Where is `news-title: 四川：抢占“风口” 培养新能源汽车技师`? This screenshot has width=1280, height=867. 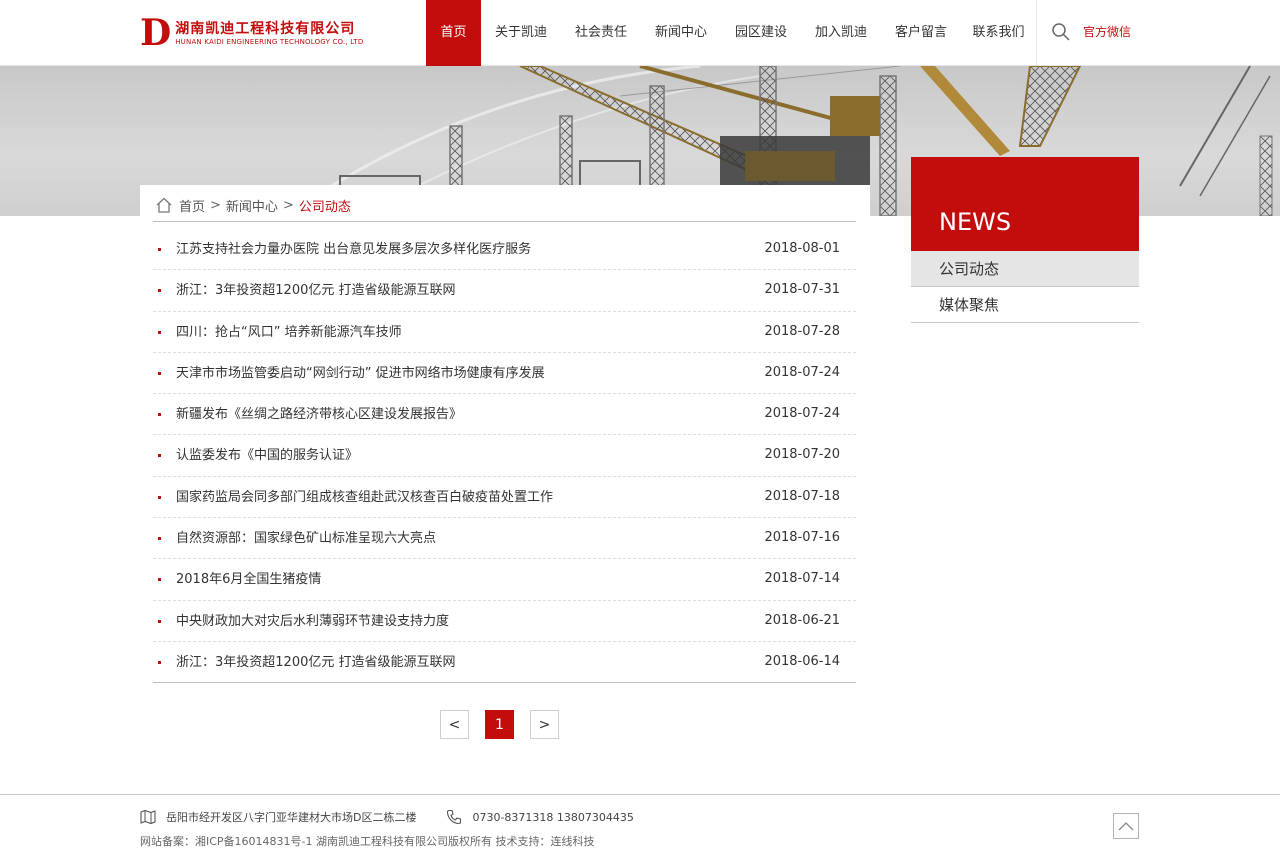 news-title: 四川：抢占“风口” 培养新能源汽车技师 is located at coordinates (289, 332).